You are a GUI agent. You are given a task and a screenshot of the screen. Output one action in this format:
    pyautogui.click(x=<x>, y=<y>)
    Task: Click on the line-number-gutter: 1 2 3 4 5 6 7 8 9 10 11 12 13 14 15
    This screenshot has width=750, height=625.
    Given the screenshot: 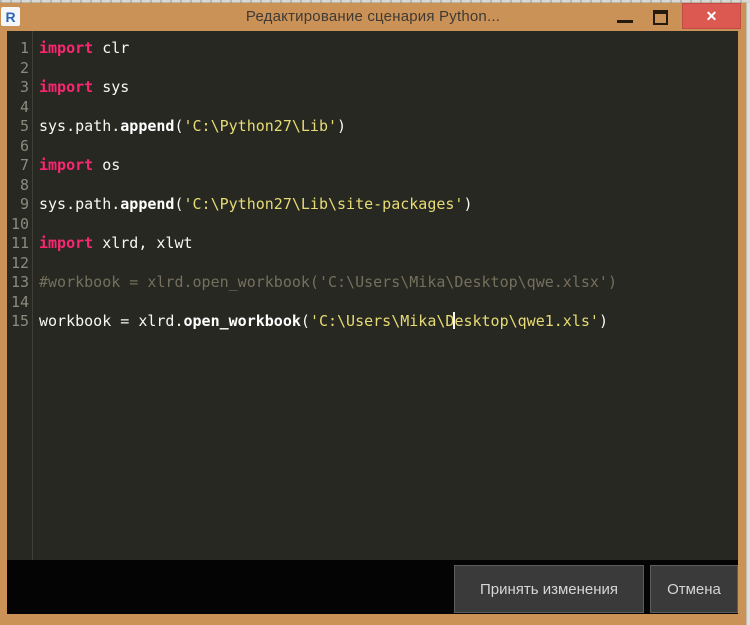 What is the action you would take?
    pyautogui.click(x=20, y=295)
    